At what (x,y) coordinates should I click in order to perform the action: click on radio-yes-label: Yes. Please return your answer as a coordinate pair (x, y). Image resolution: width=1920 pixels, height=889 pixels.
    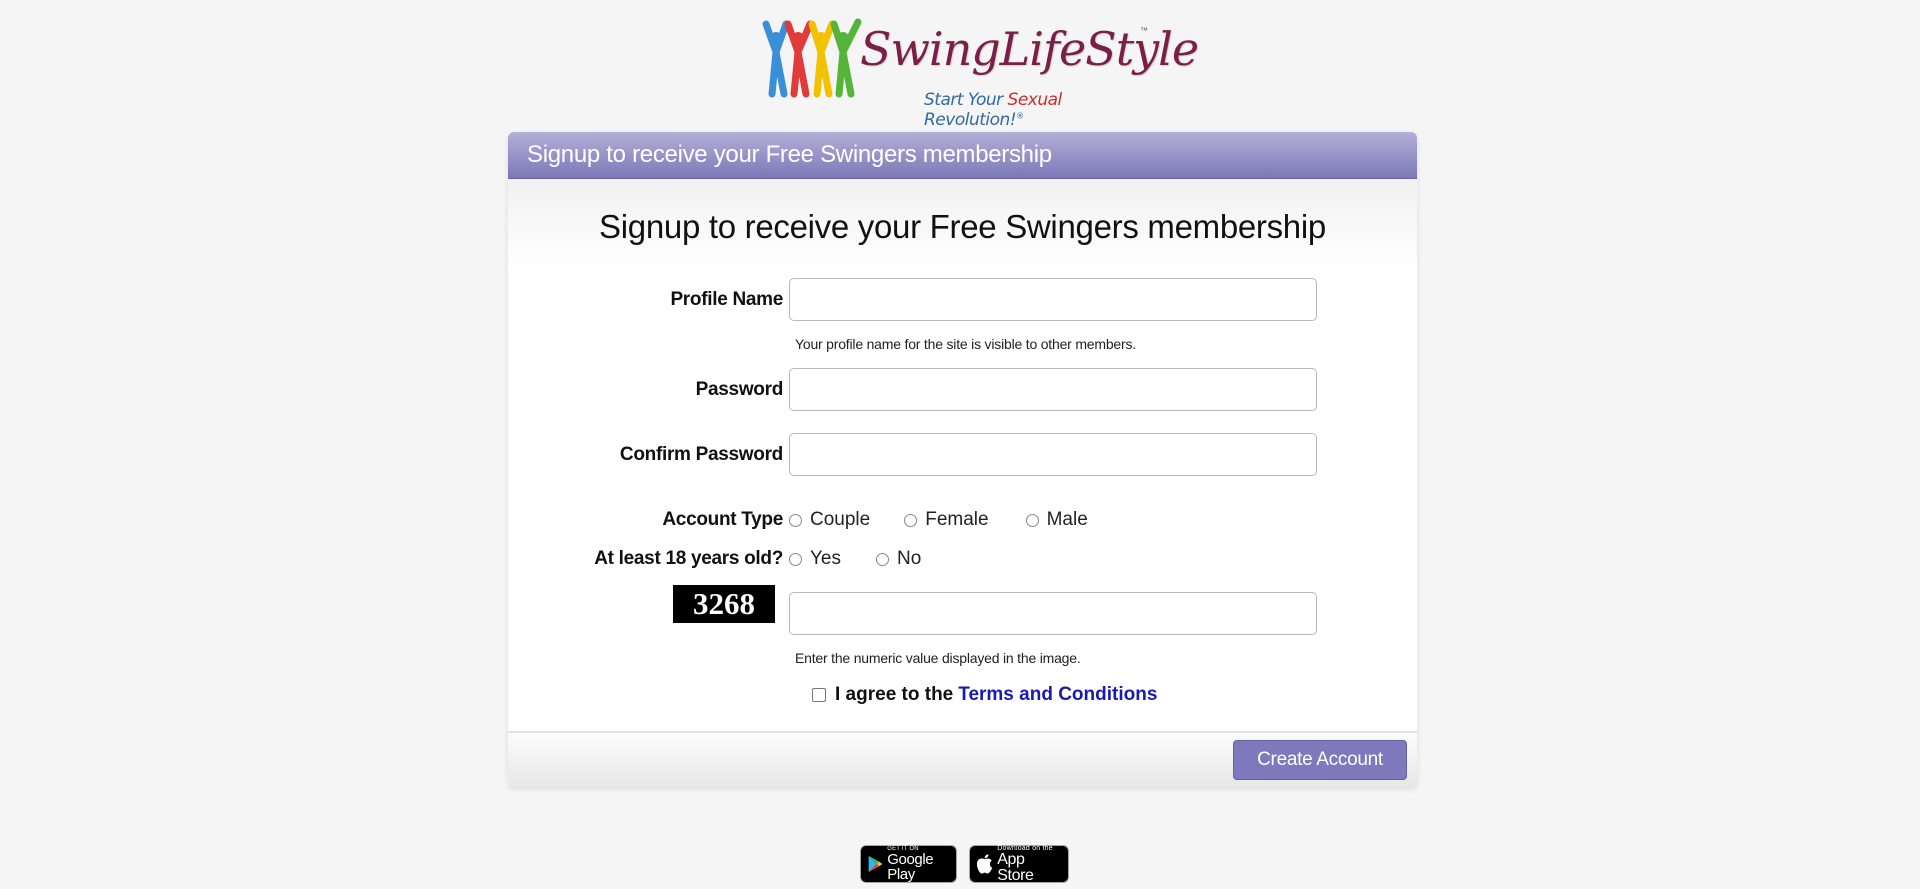
    Looking at the image, I should click on (825, 558).